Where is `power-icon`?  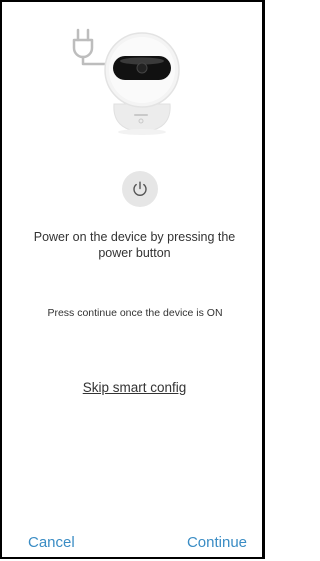
power-icon is located at coordinates (140, 188).